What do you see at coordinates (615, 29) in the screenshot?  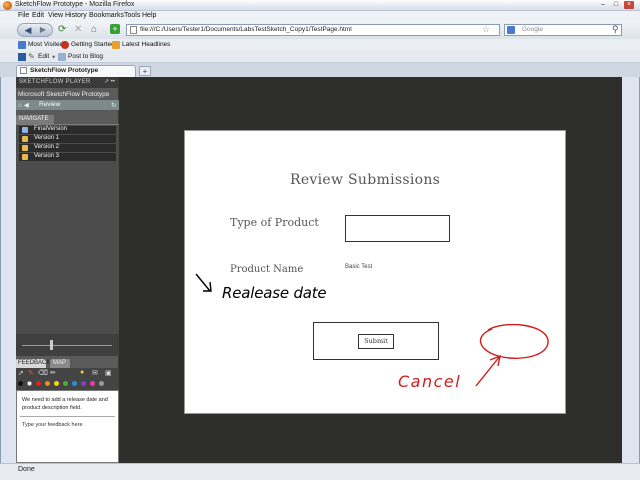 I see `search-icon: ⚲` at bounding box center [615, 29].